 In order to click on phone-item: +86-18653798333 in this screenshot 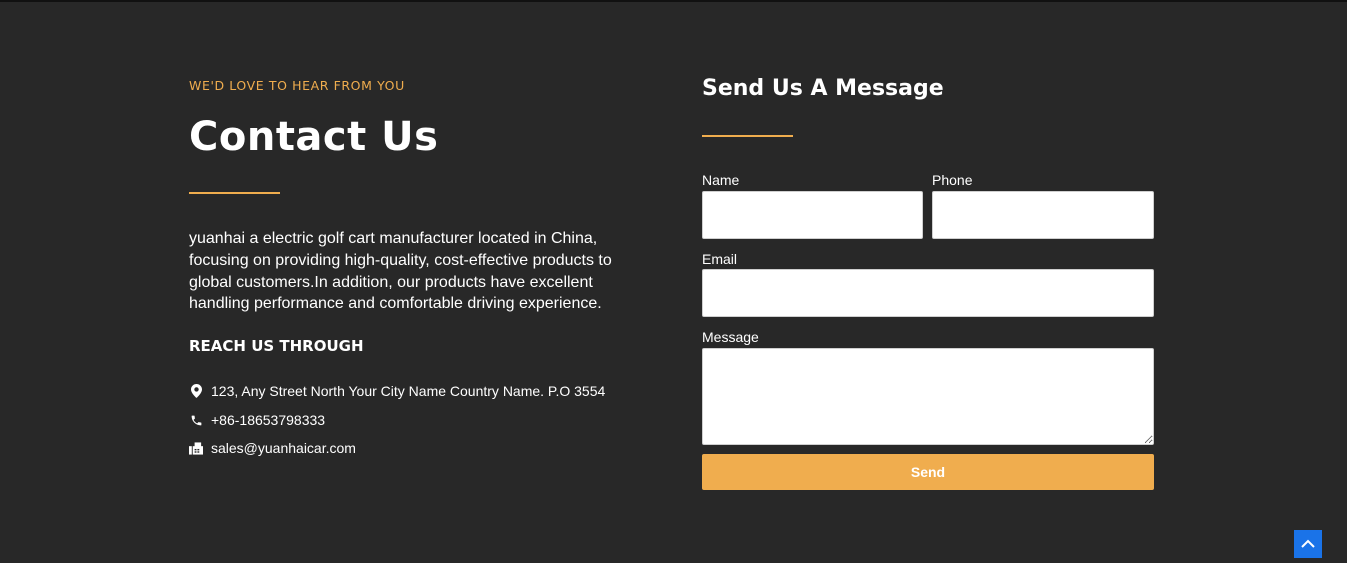, I will do `click(257, 420)`.